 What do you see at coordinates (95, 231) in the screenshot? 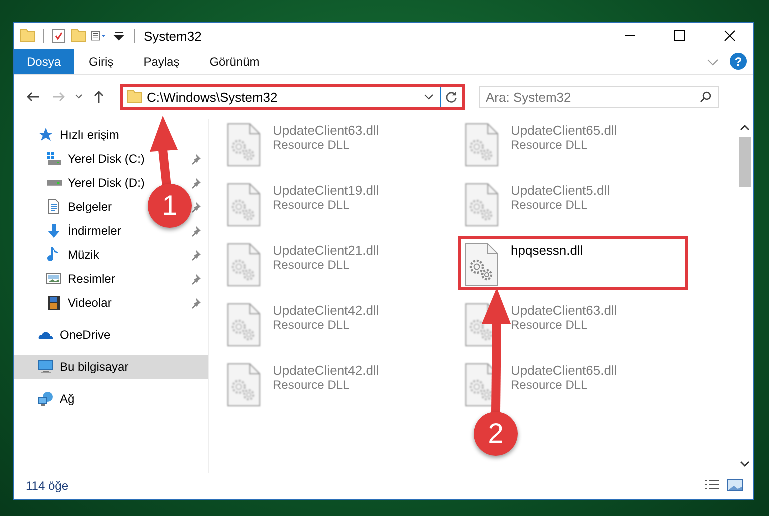
I see `sidebar-item: İndirmeler` at bounding box center [95, 231].